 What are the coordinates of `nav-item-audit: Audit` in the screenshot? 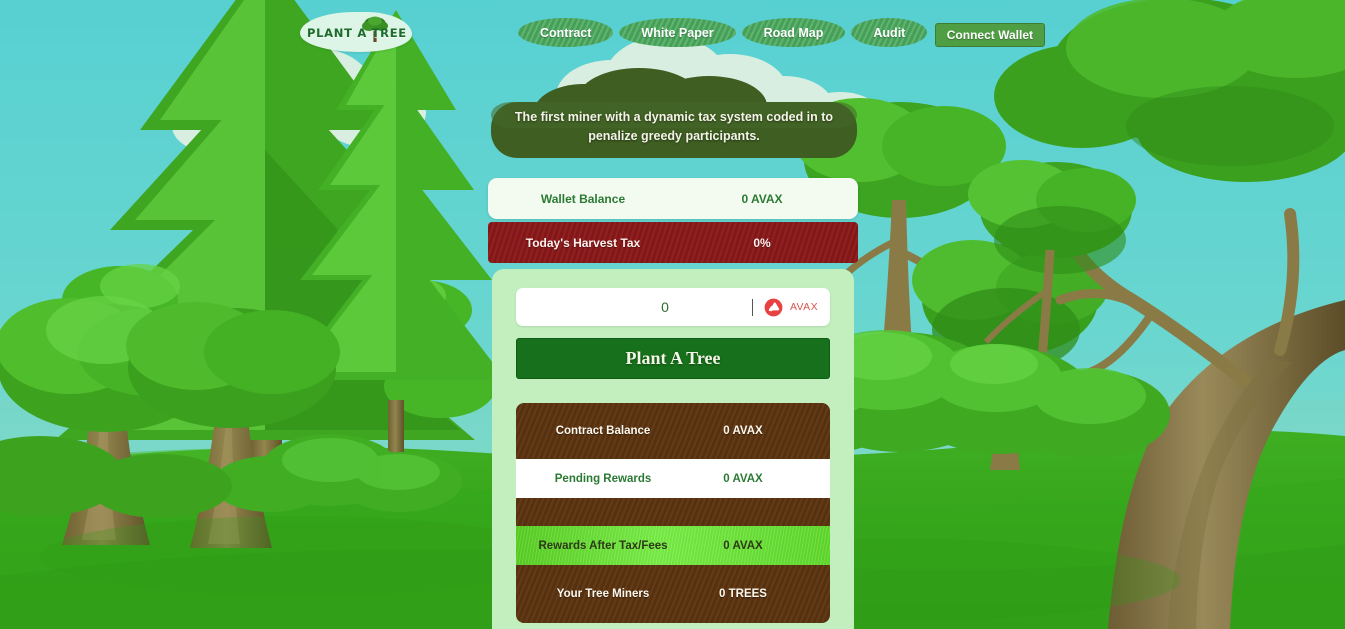 It's located at (889, 32).